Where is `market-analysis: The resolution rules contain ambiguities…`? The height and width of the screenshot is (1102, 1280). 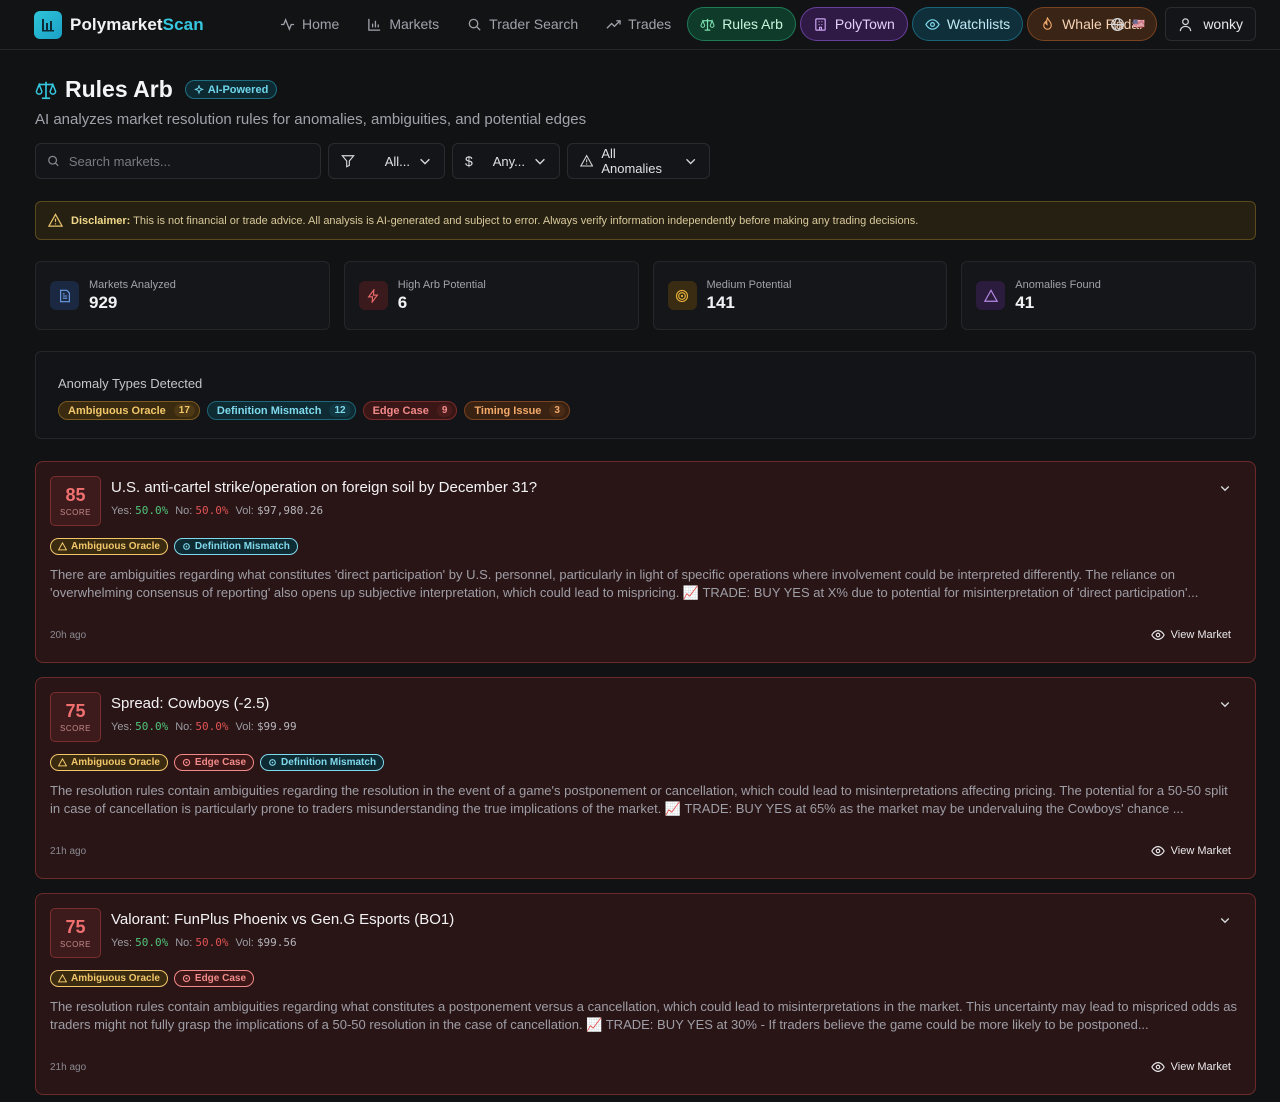
market-analysis: The resolution rules contain ambiguities… is located at coordinates (639, 799).